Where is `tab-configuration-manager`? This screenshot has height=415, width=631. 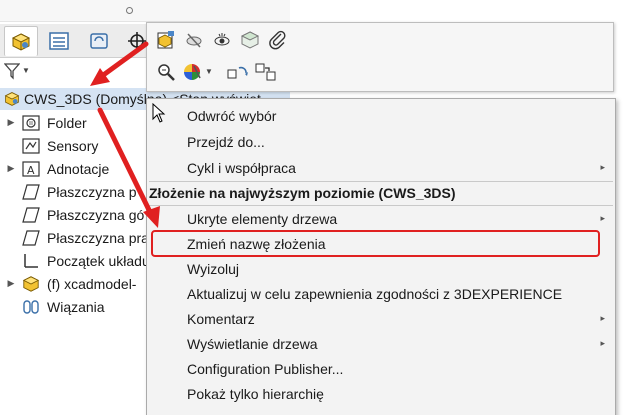 tab-configuration-manager is located at coordinates (99, 41).